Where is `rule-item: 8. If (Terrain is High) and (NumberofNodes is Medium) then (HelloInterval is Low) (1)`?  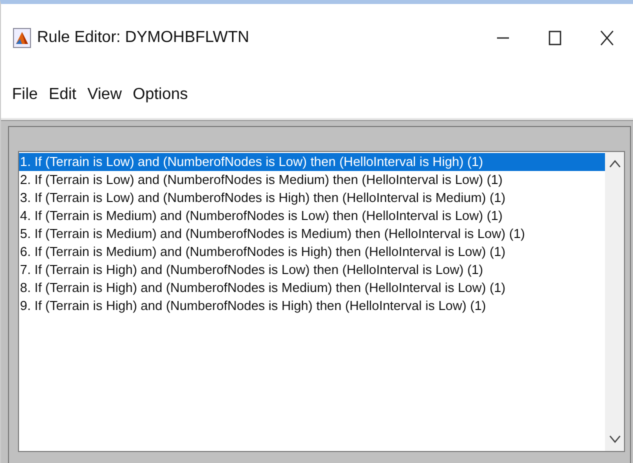 rule-item: 8. If (Terrain is High) and (NumberofNodes is Medium) then (HelloInterval is Low) (1) is located at coordinates (312, 288).